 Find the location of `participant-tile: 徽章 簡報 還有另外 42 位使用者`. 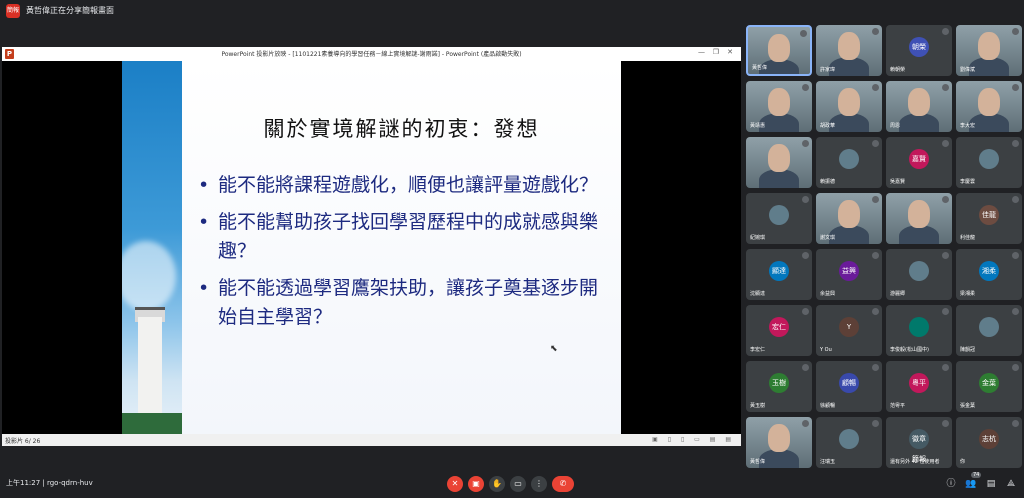

participant-tile: 徽章 簡報 還有另外 42 位使用者 is located at coordinates (919, 442).